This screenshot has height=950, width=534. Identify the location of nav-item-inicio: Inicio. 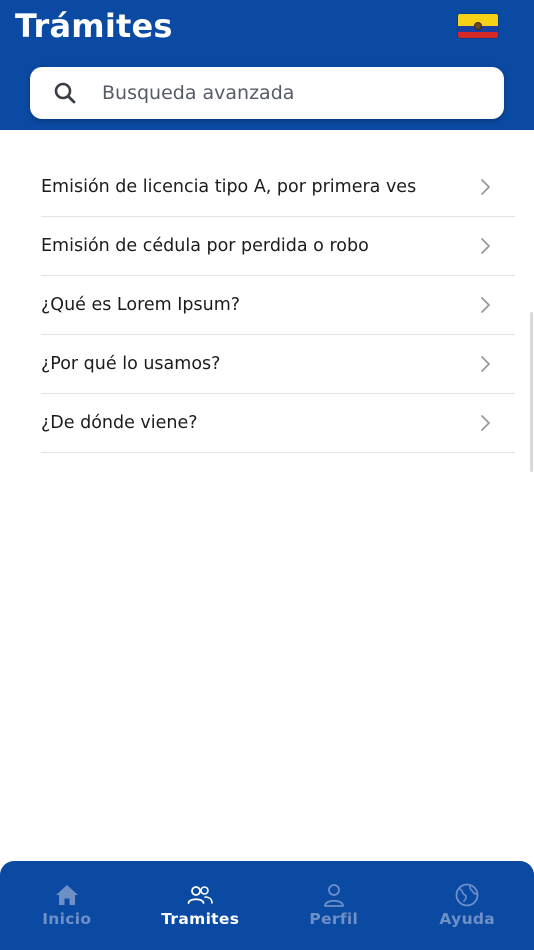
(67, 905).